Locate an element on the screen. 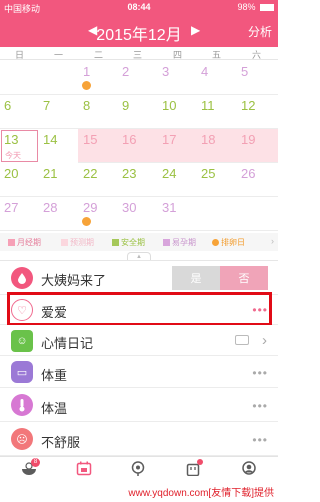 The image size is (320, 502). status-bar: 中国移动 08:44 98% is located at coordinates (139, 7).